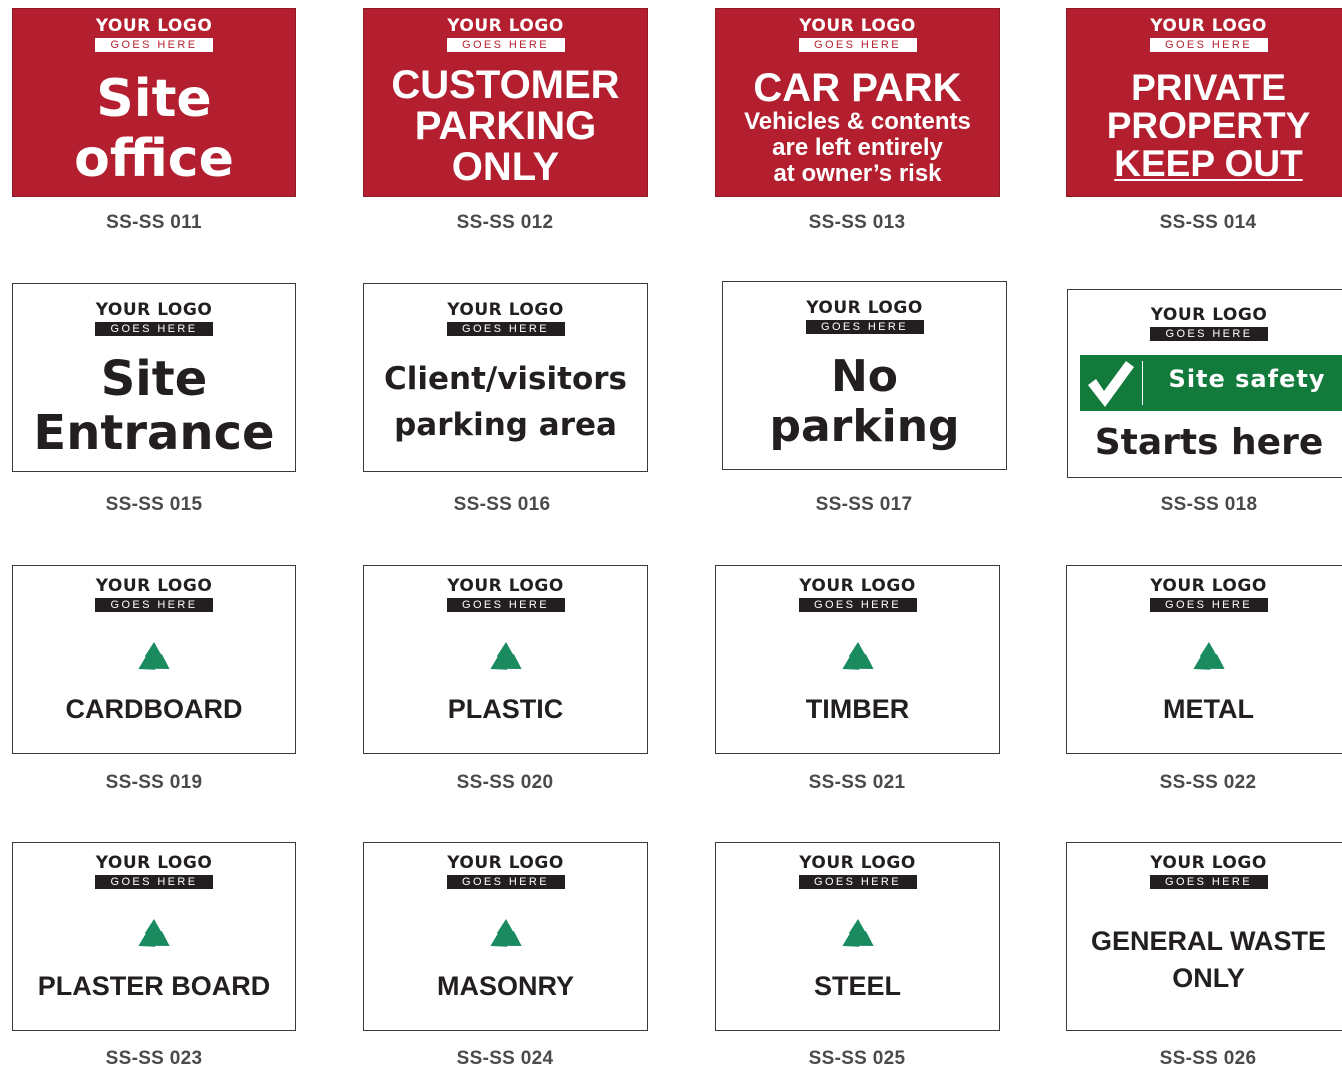 The image size is (1342, 1074). I want to click on sign-line: Entrance, so click(154, 433).